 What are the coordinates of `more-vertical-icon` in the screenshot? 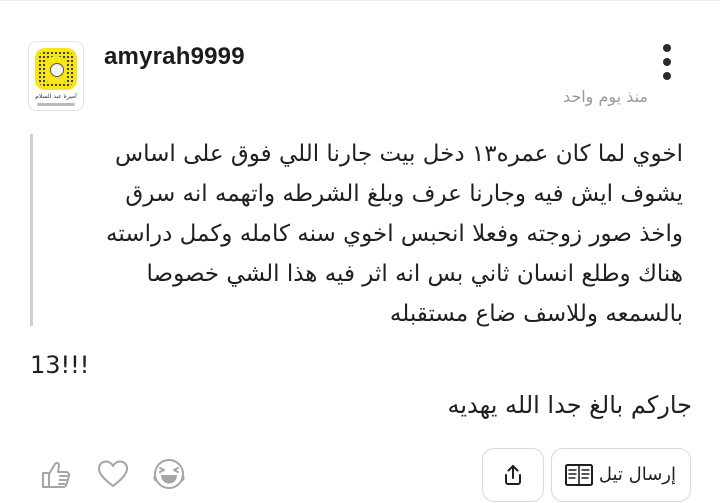 It's located at (667, 62).